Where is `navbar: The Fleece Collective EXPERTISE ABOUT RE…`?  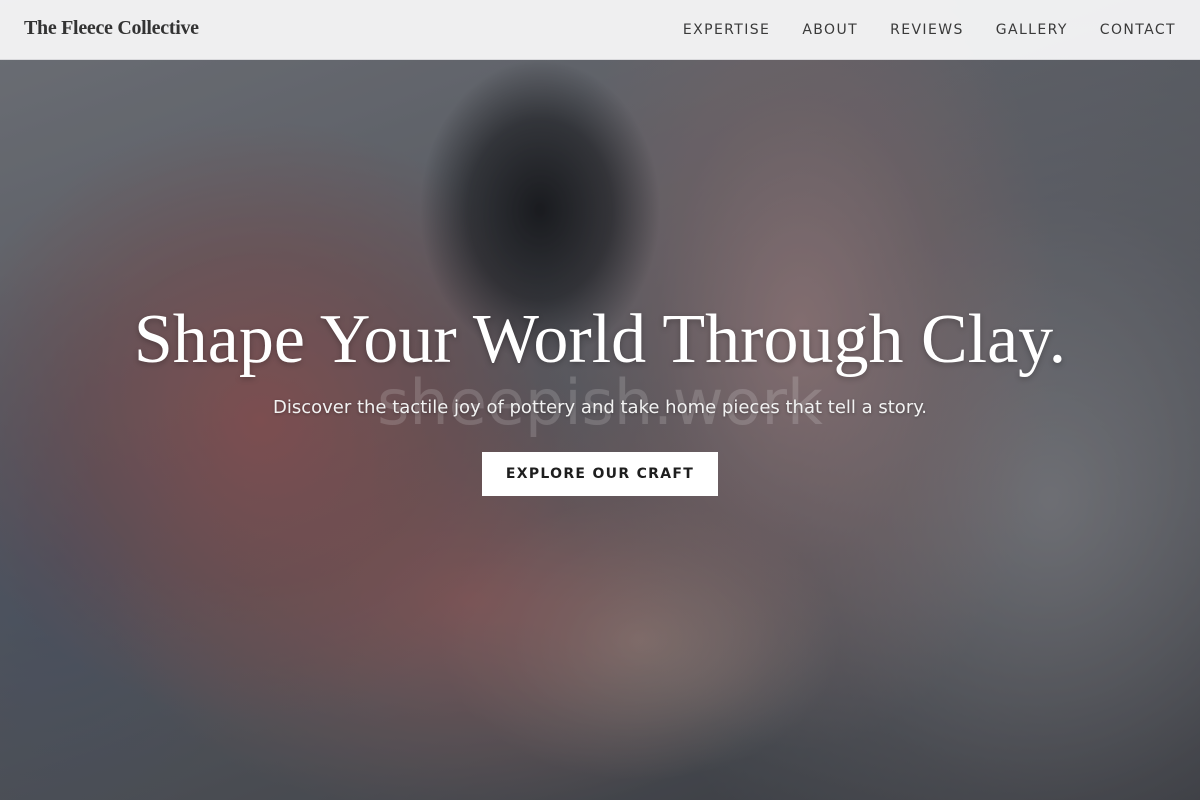
navbar: The Fleece Collective EXPERTISE ABOUT RE… is located at coordinates (600, 30).